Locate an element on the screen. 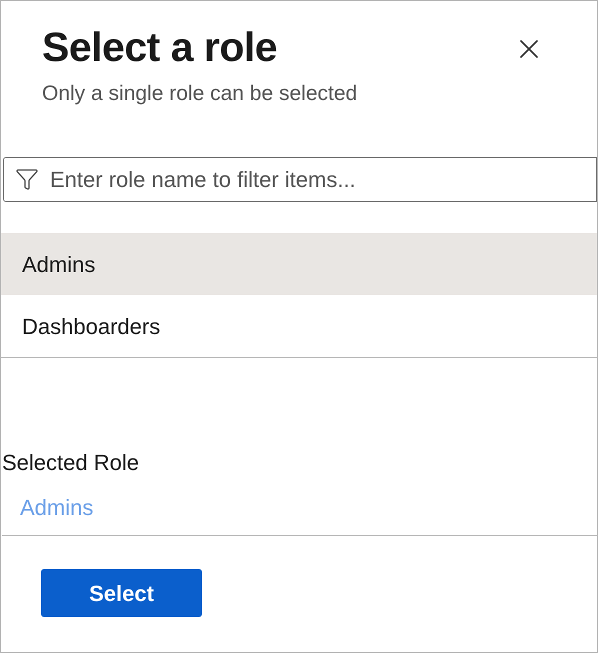  select-button: Select is located at coordinates (121, 593).